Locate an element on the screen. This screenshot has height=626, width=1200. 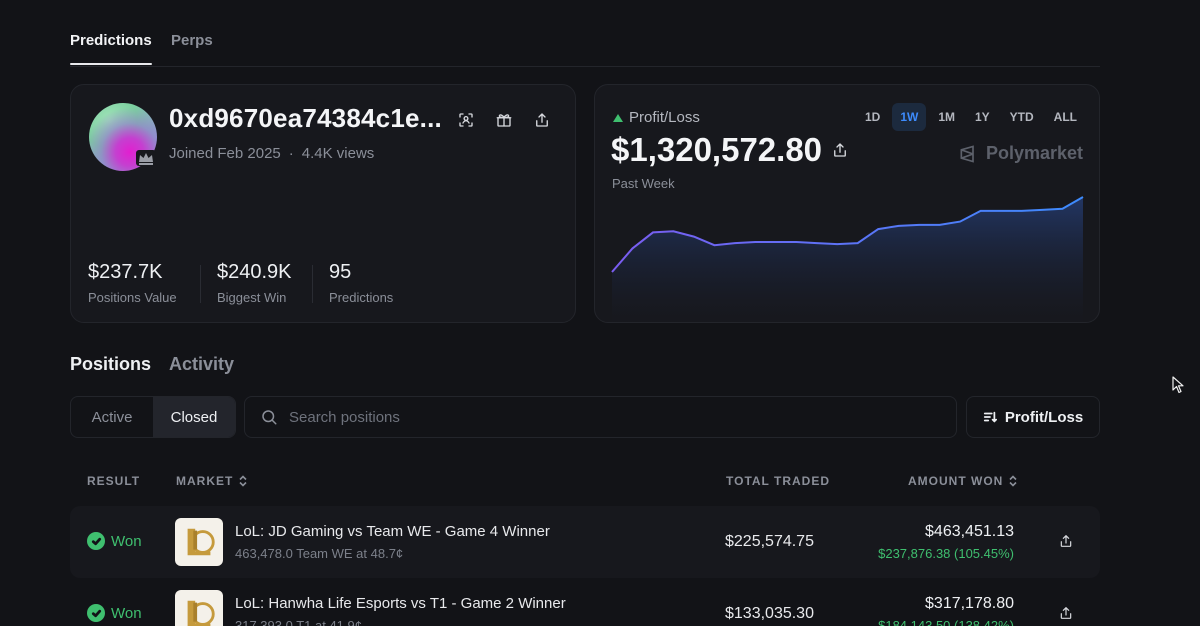
header-total-traded: TOTAL TRADED is located at coordinates (778, 481).